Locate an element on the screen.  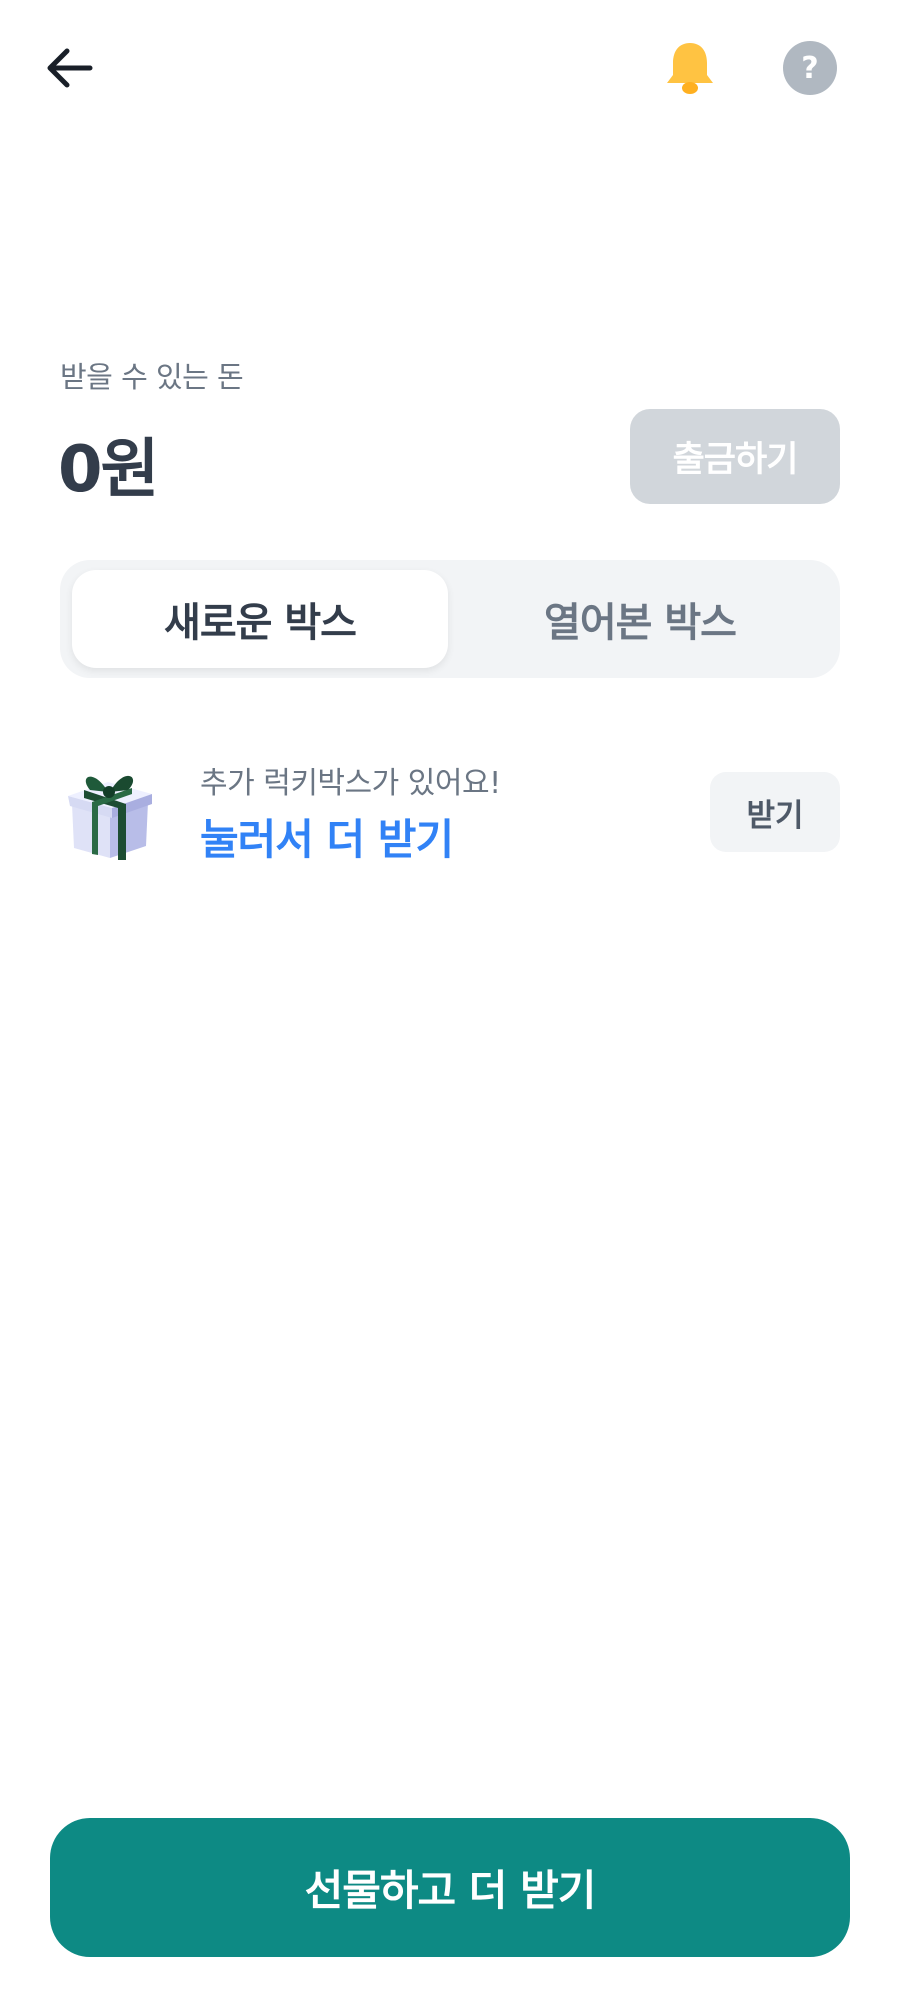
arrow-left-icon is located at coordinates (70, 68).